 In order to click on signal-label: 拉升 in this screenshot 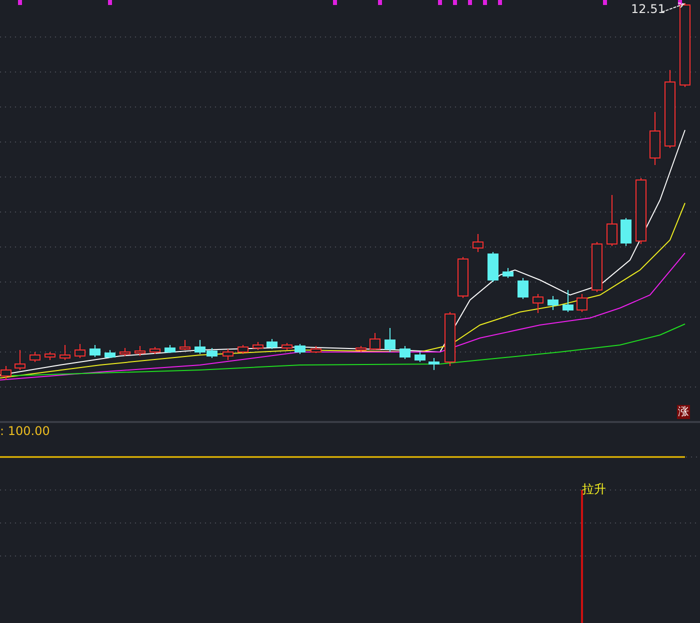, I will do `click(594, 489)`.